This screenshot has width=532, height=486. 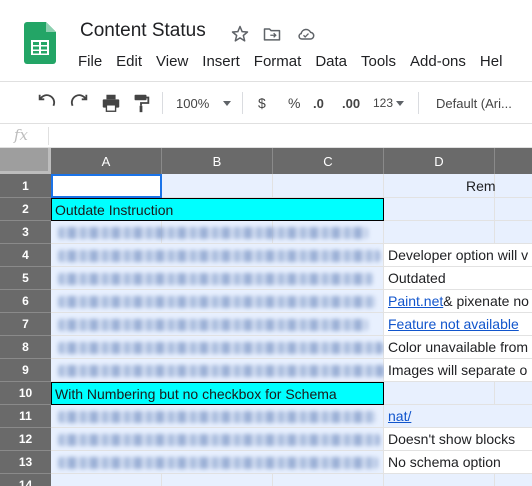 What do you see at coordinates (172, 61) in the screenshot?
I see `menu-view: View` at bounding box center [172, 61].